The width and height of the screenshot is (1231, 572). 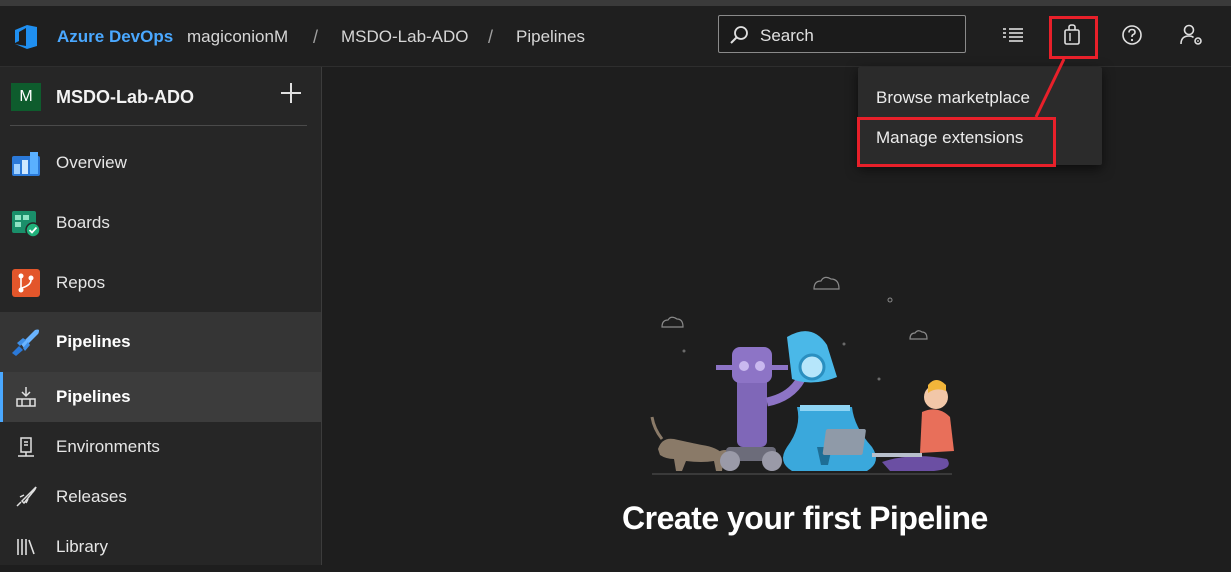 What do you see at coordinates (1073, 37) in the screenshot?
I see `highlight-box-marketplace-icon` at bounding box center [1073, 37].